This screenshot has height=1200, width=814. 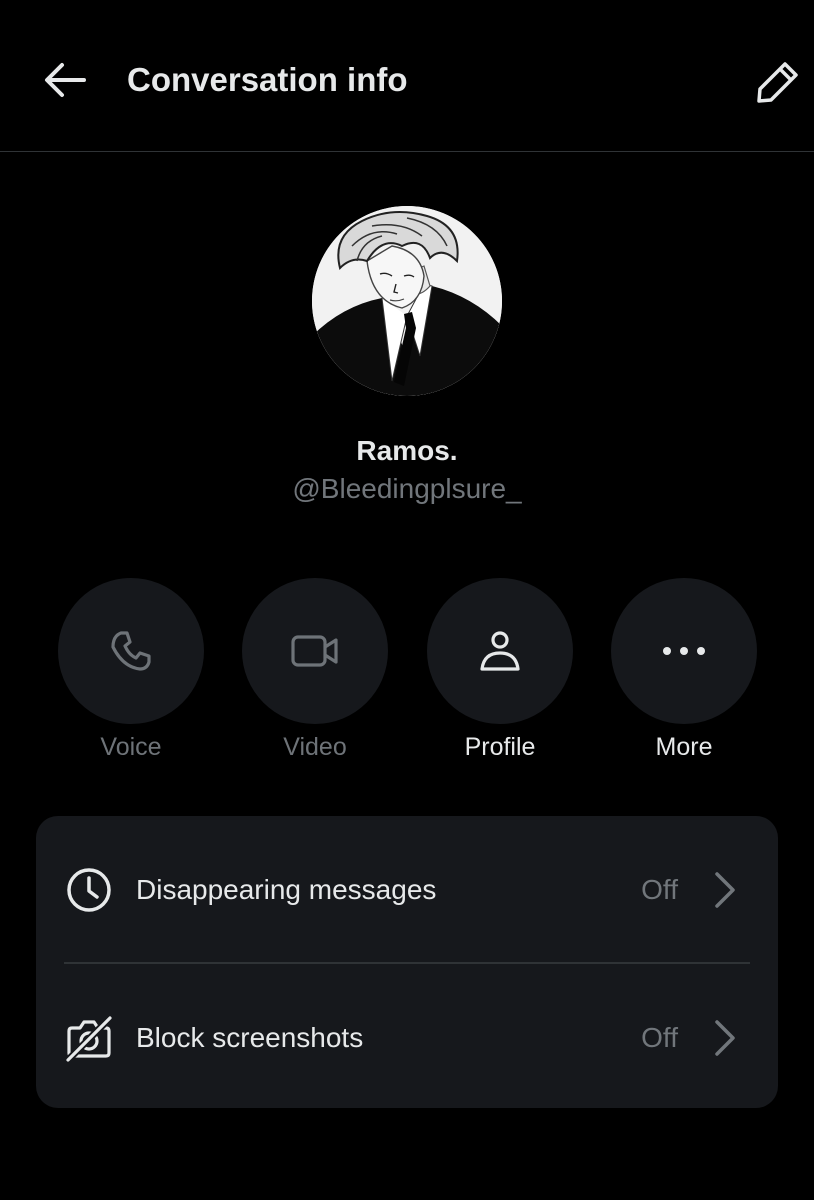 What do you see at coordinates (659, 1037) in the screenshot?
I see `block-screenshots-value: Off` at bounding box center [659, 1037].